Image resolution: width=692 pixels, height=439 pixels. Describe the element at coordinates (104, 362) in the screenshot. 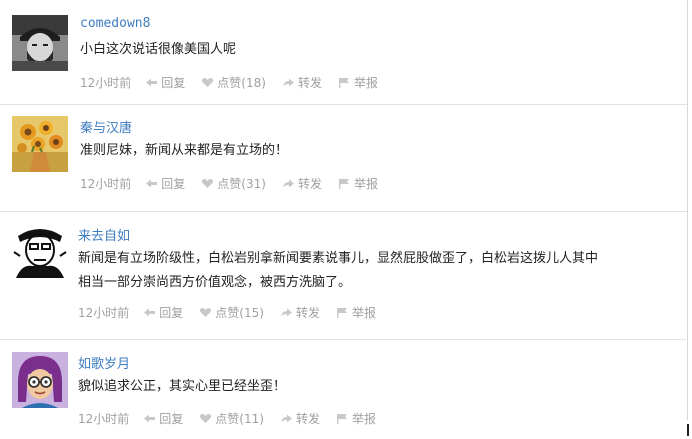

I see `username: 如歌岁月` at that location.